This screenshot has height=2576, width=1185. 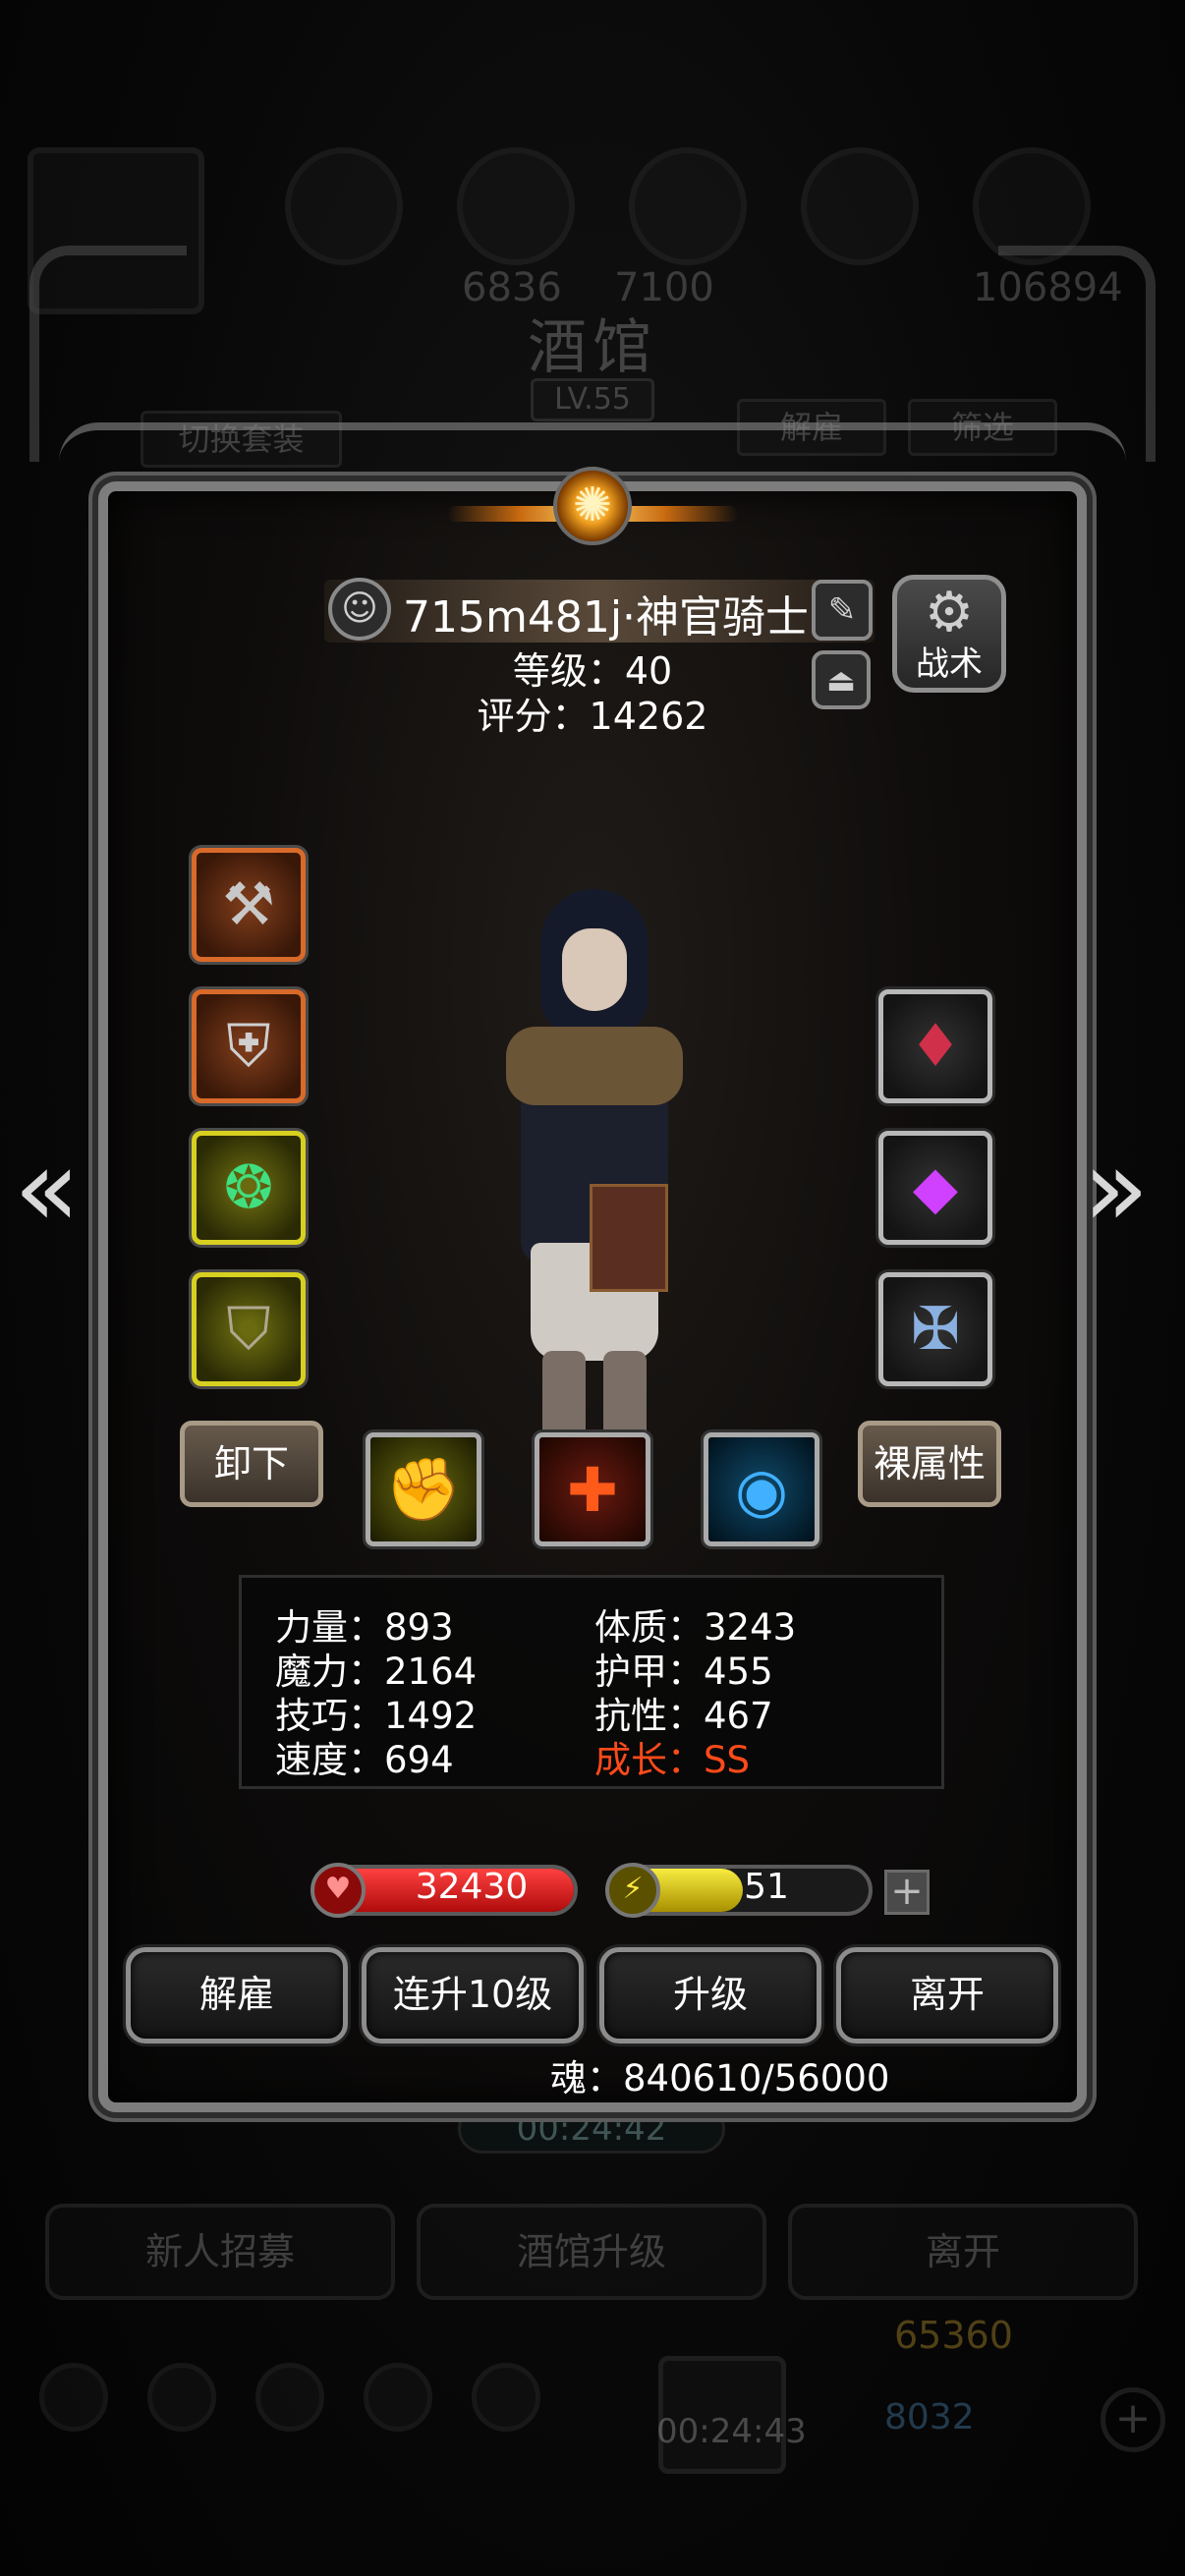 I want to click on gear-icon: ⚙, so click(x=950, y=612).